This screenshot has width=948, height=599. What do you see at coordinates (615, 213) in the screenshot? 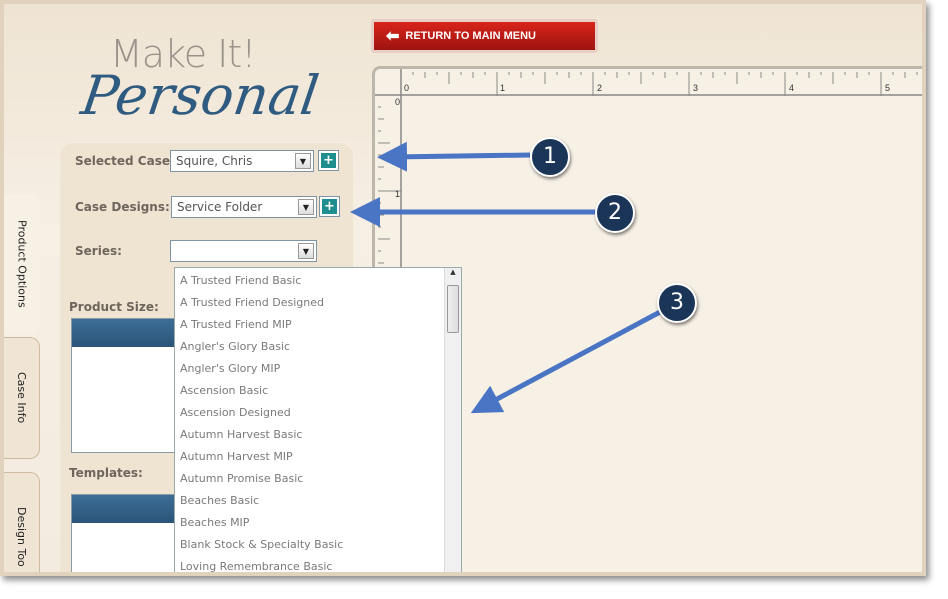
I see `callout-badge-2: 2` at bounding box center [615, 213].